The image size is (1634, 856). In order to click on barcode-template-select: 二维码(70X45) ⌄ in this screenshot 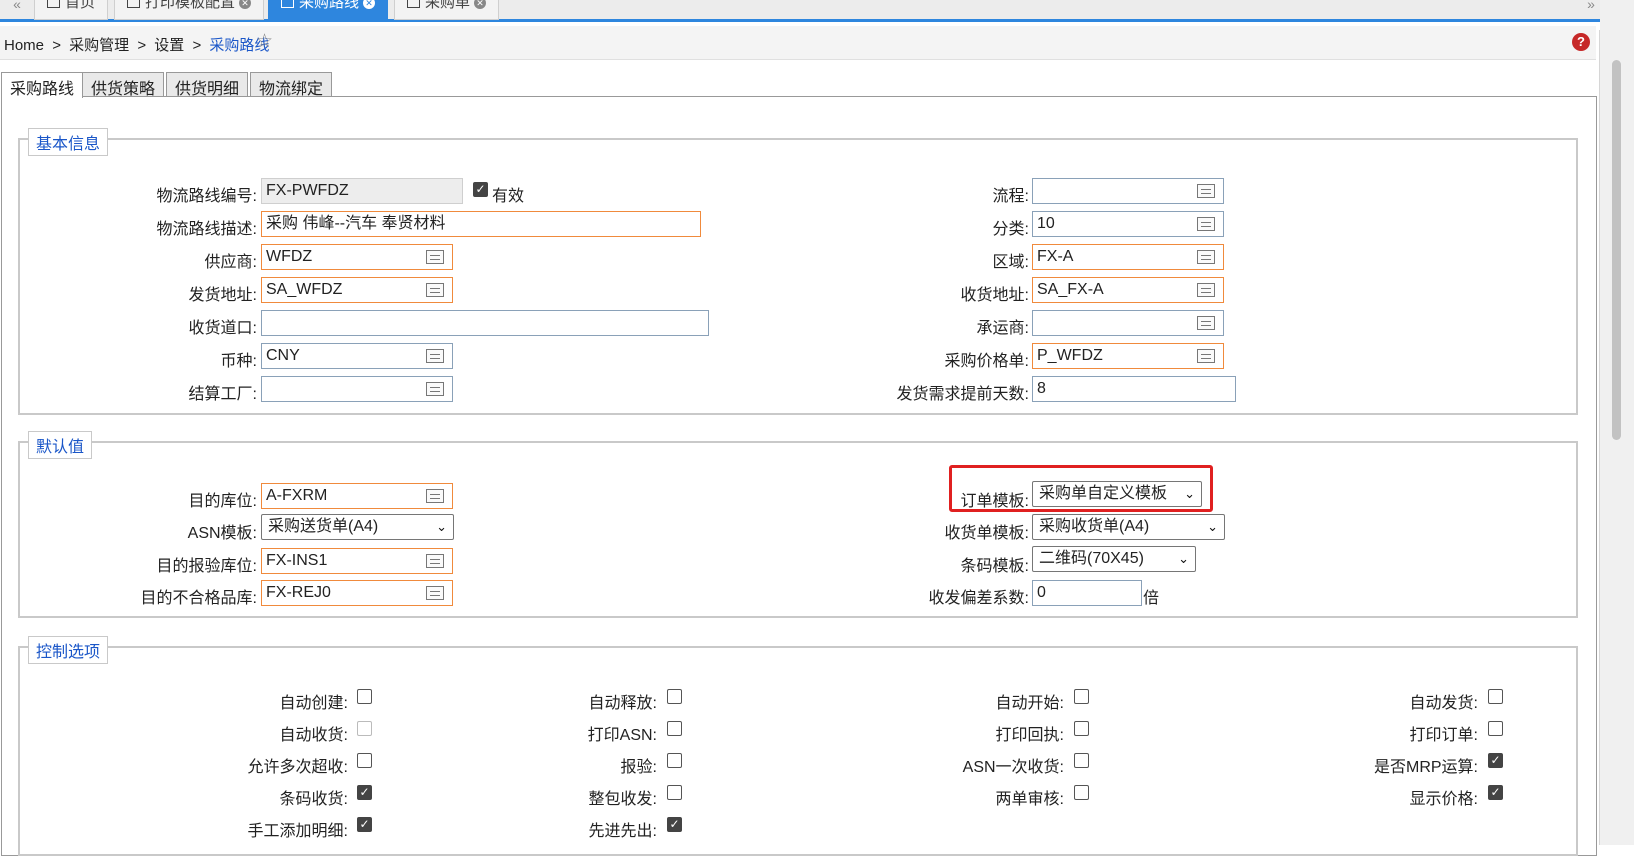, I will do `click(1114, 559)`.